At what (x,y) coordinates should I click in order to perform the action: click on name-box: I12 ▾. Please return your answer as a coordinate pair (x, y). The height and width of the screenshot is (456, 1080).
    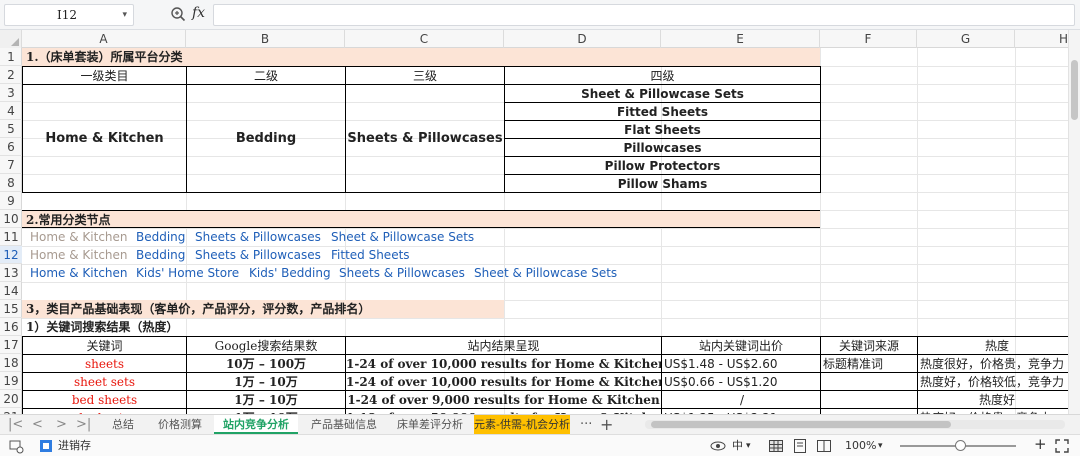
    Looking at the image, I should click on (69, 15).